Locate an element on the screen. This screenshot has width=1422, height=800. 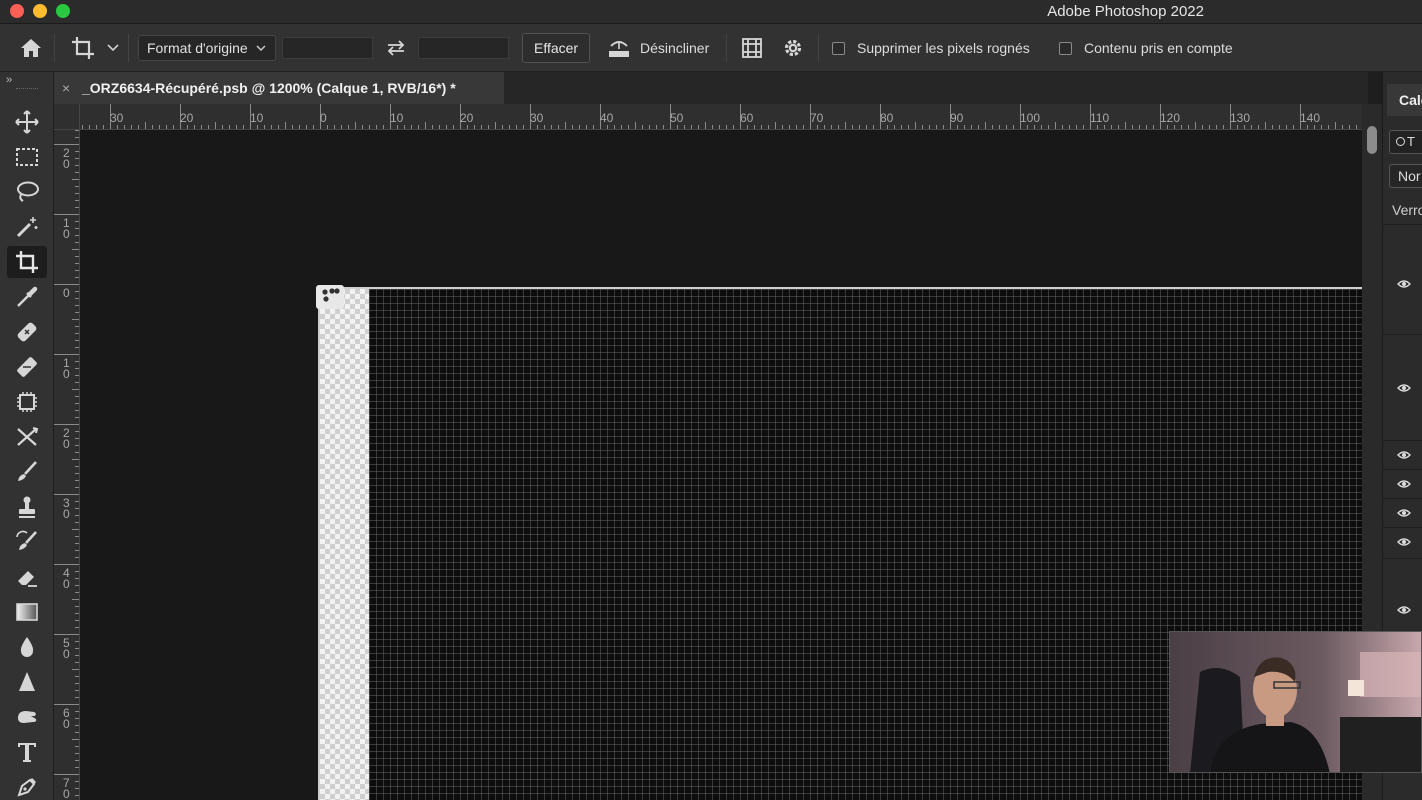
ratio-select-value: Format d'origine is located at coordinates (197, 48).